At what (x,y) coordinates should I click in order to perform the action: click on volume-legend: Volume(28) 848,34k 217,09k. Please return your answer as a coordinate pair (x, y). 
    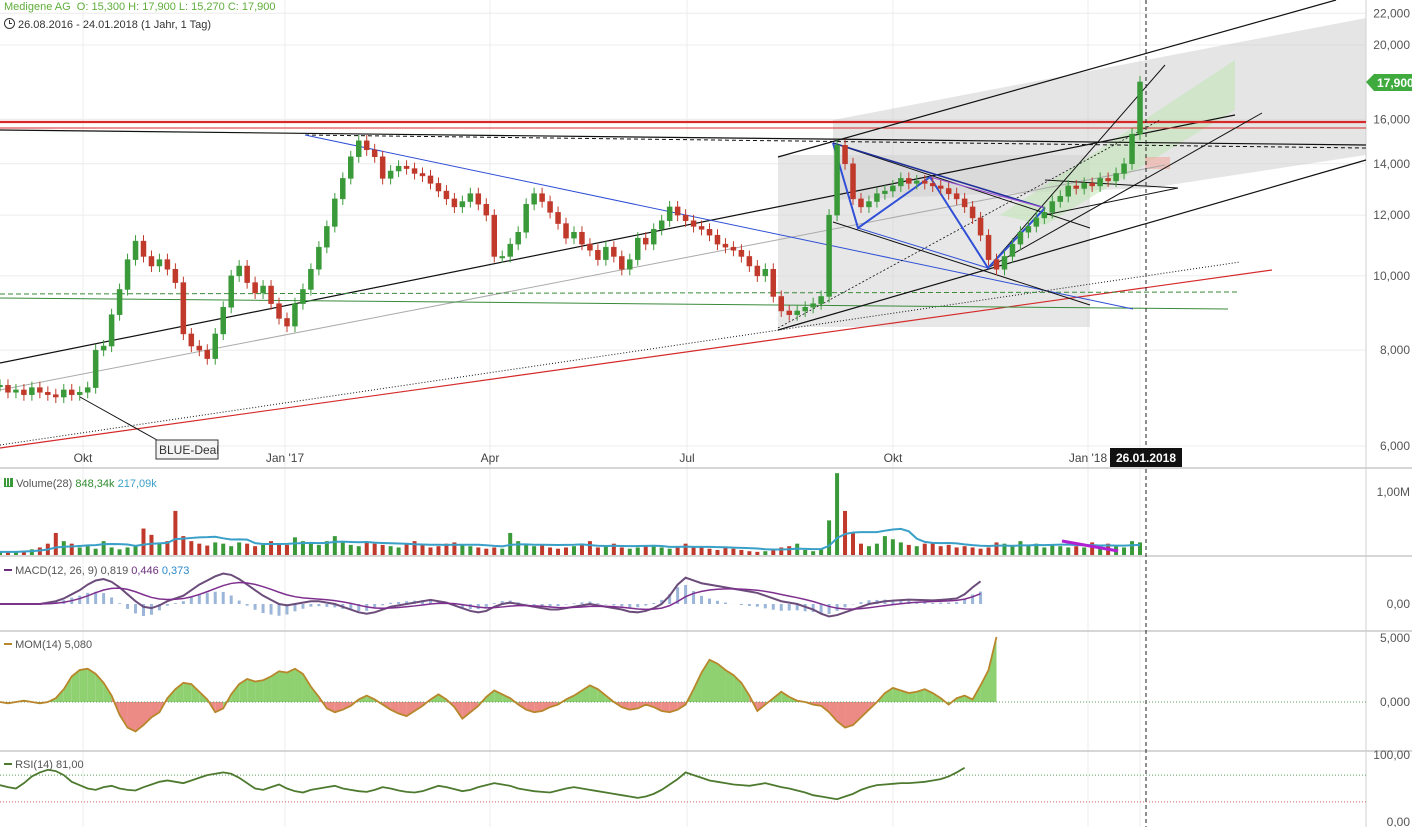
    Looking at the image, I should click on (80, 484).